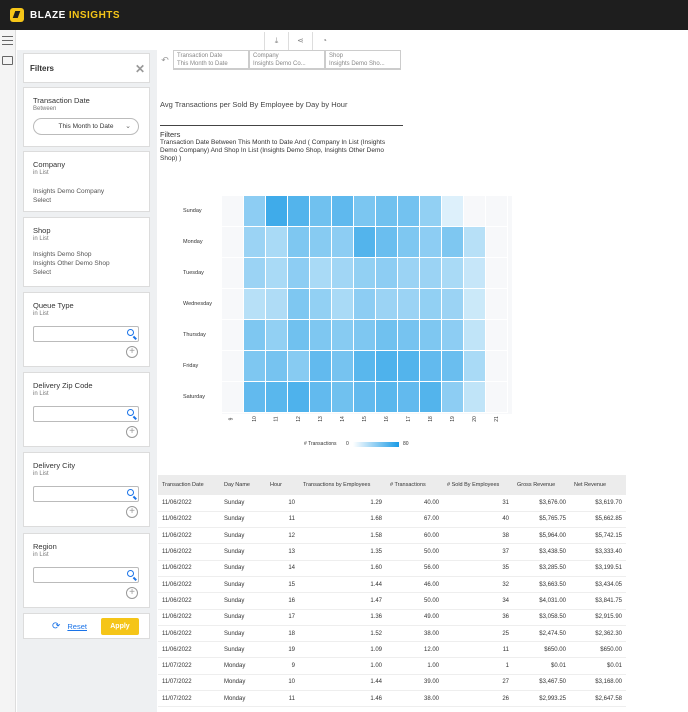  What do you see at coordinates (86, 414) in the screenshot?
I see `zip-search-input` at bounding box center [86, 414].